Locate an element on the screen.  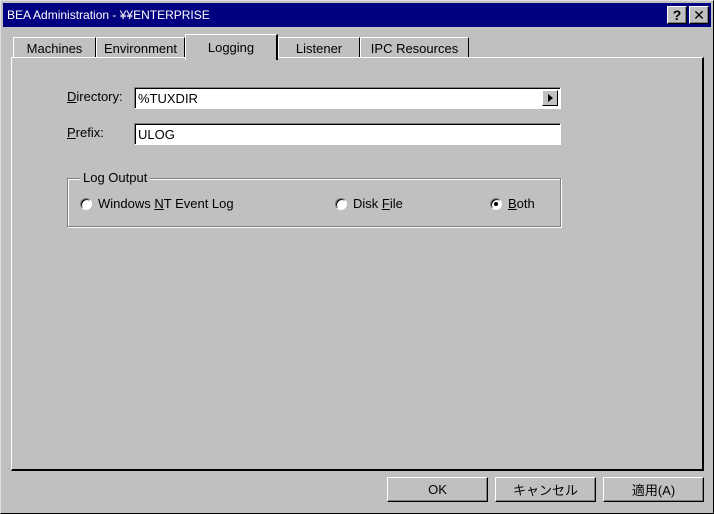
tab-label: Environment is located at coordinates (140, 48).